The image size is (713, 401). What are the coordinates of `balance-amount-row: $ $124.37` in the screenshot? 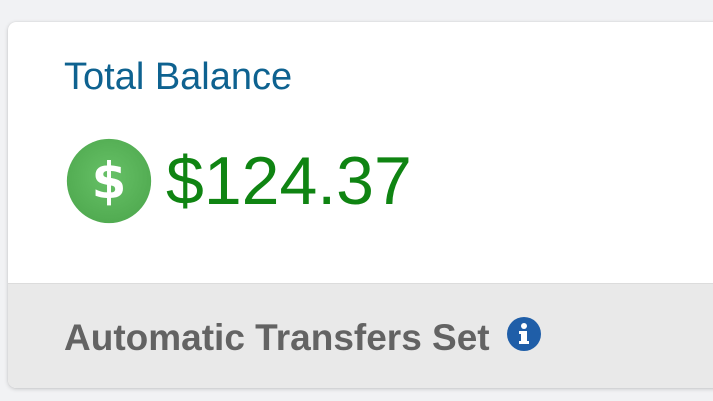 It's located at (239, 181).